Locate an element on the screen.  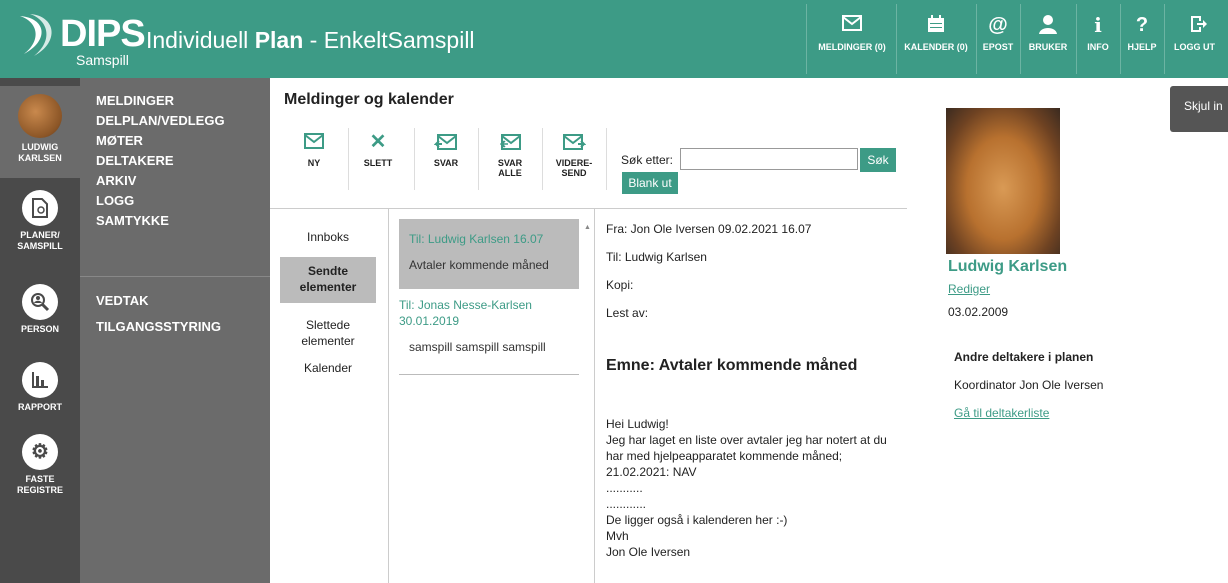
sidenav-samtykke: SAMTYKKE is located at coordinates (132, 220).